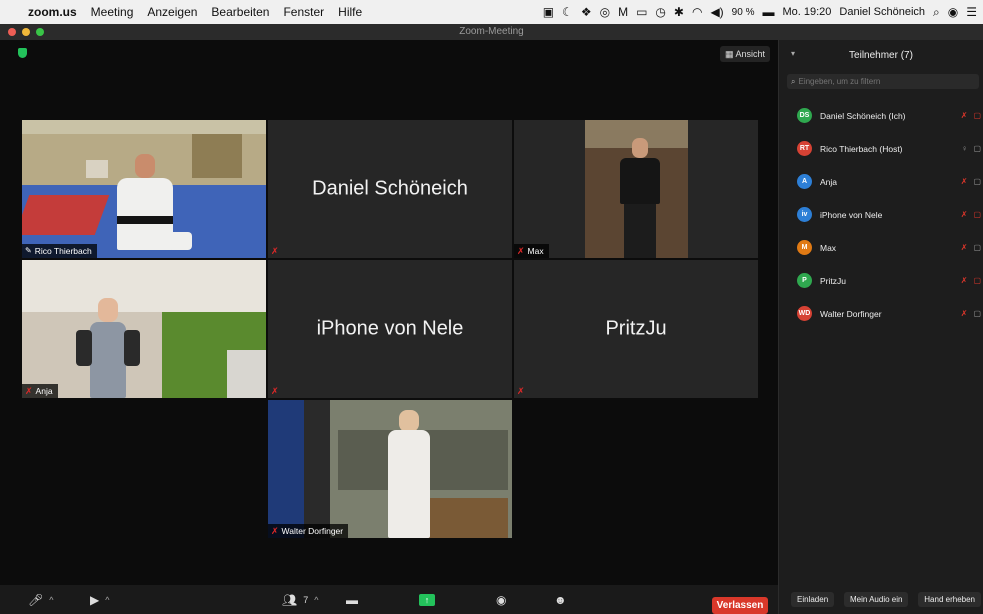  I want to click on participant-row: P PritzJu ✗ ▢, so click(881, 280).